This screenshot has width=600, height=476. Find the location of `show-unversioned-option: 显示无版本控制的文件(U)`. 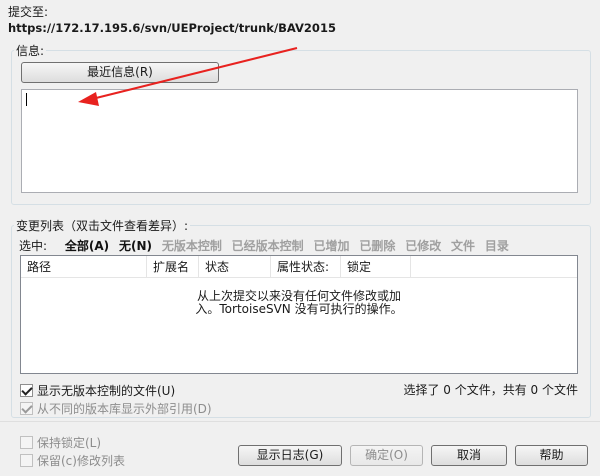

show-unversioned-option: 显示无版本控制的文件(U) is located at coordinates (97, 390).